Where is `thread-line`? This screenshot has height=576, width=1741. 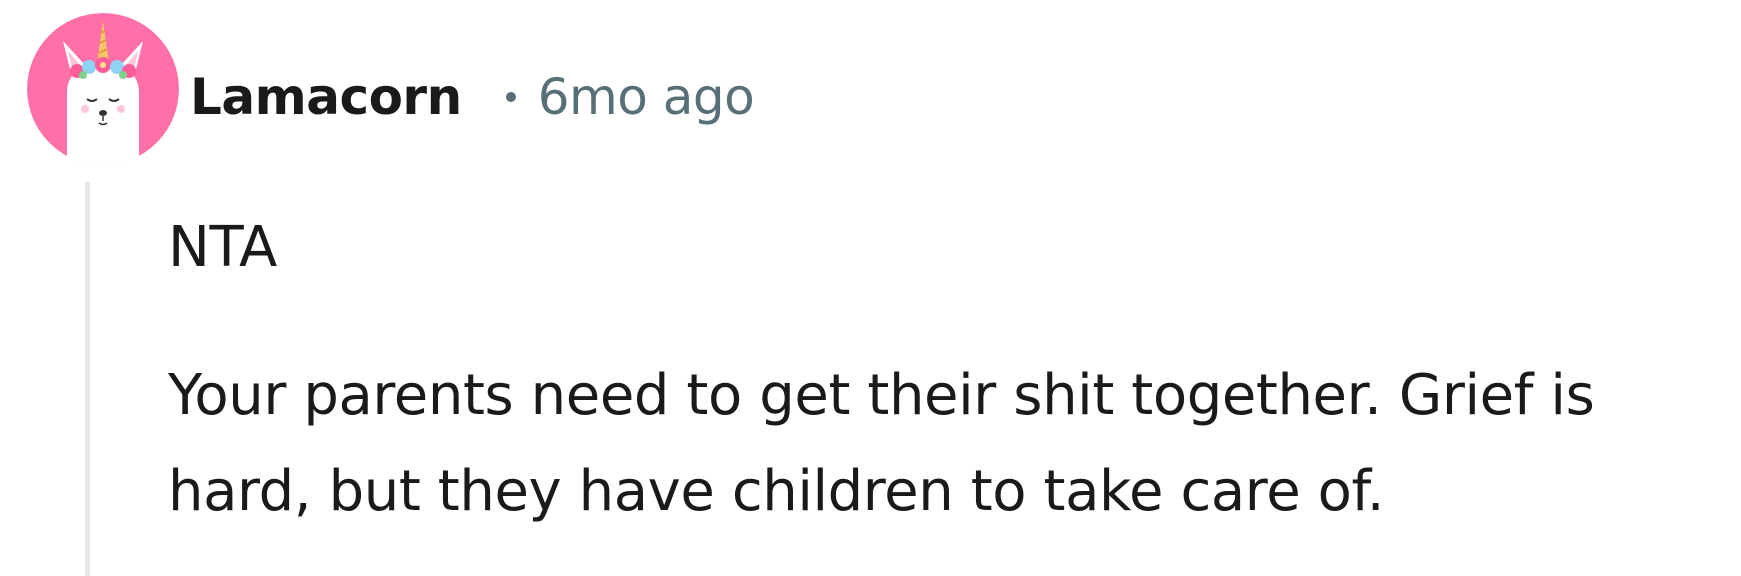
thread-line is located at coordinates (87, 379).